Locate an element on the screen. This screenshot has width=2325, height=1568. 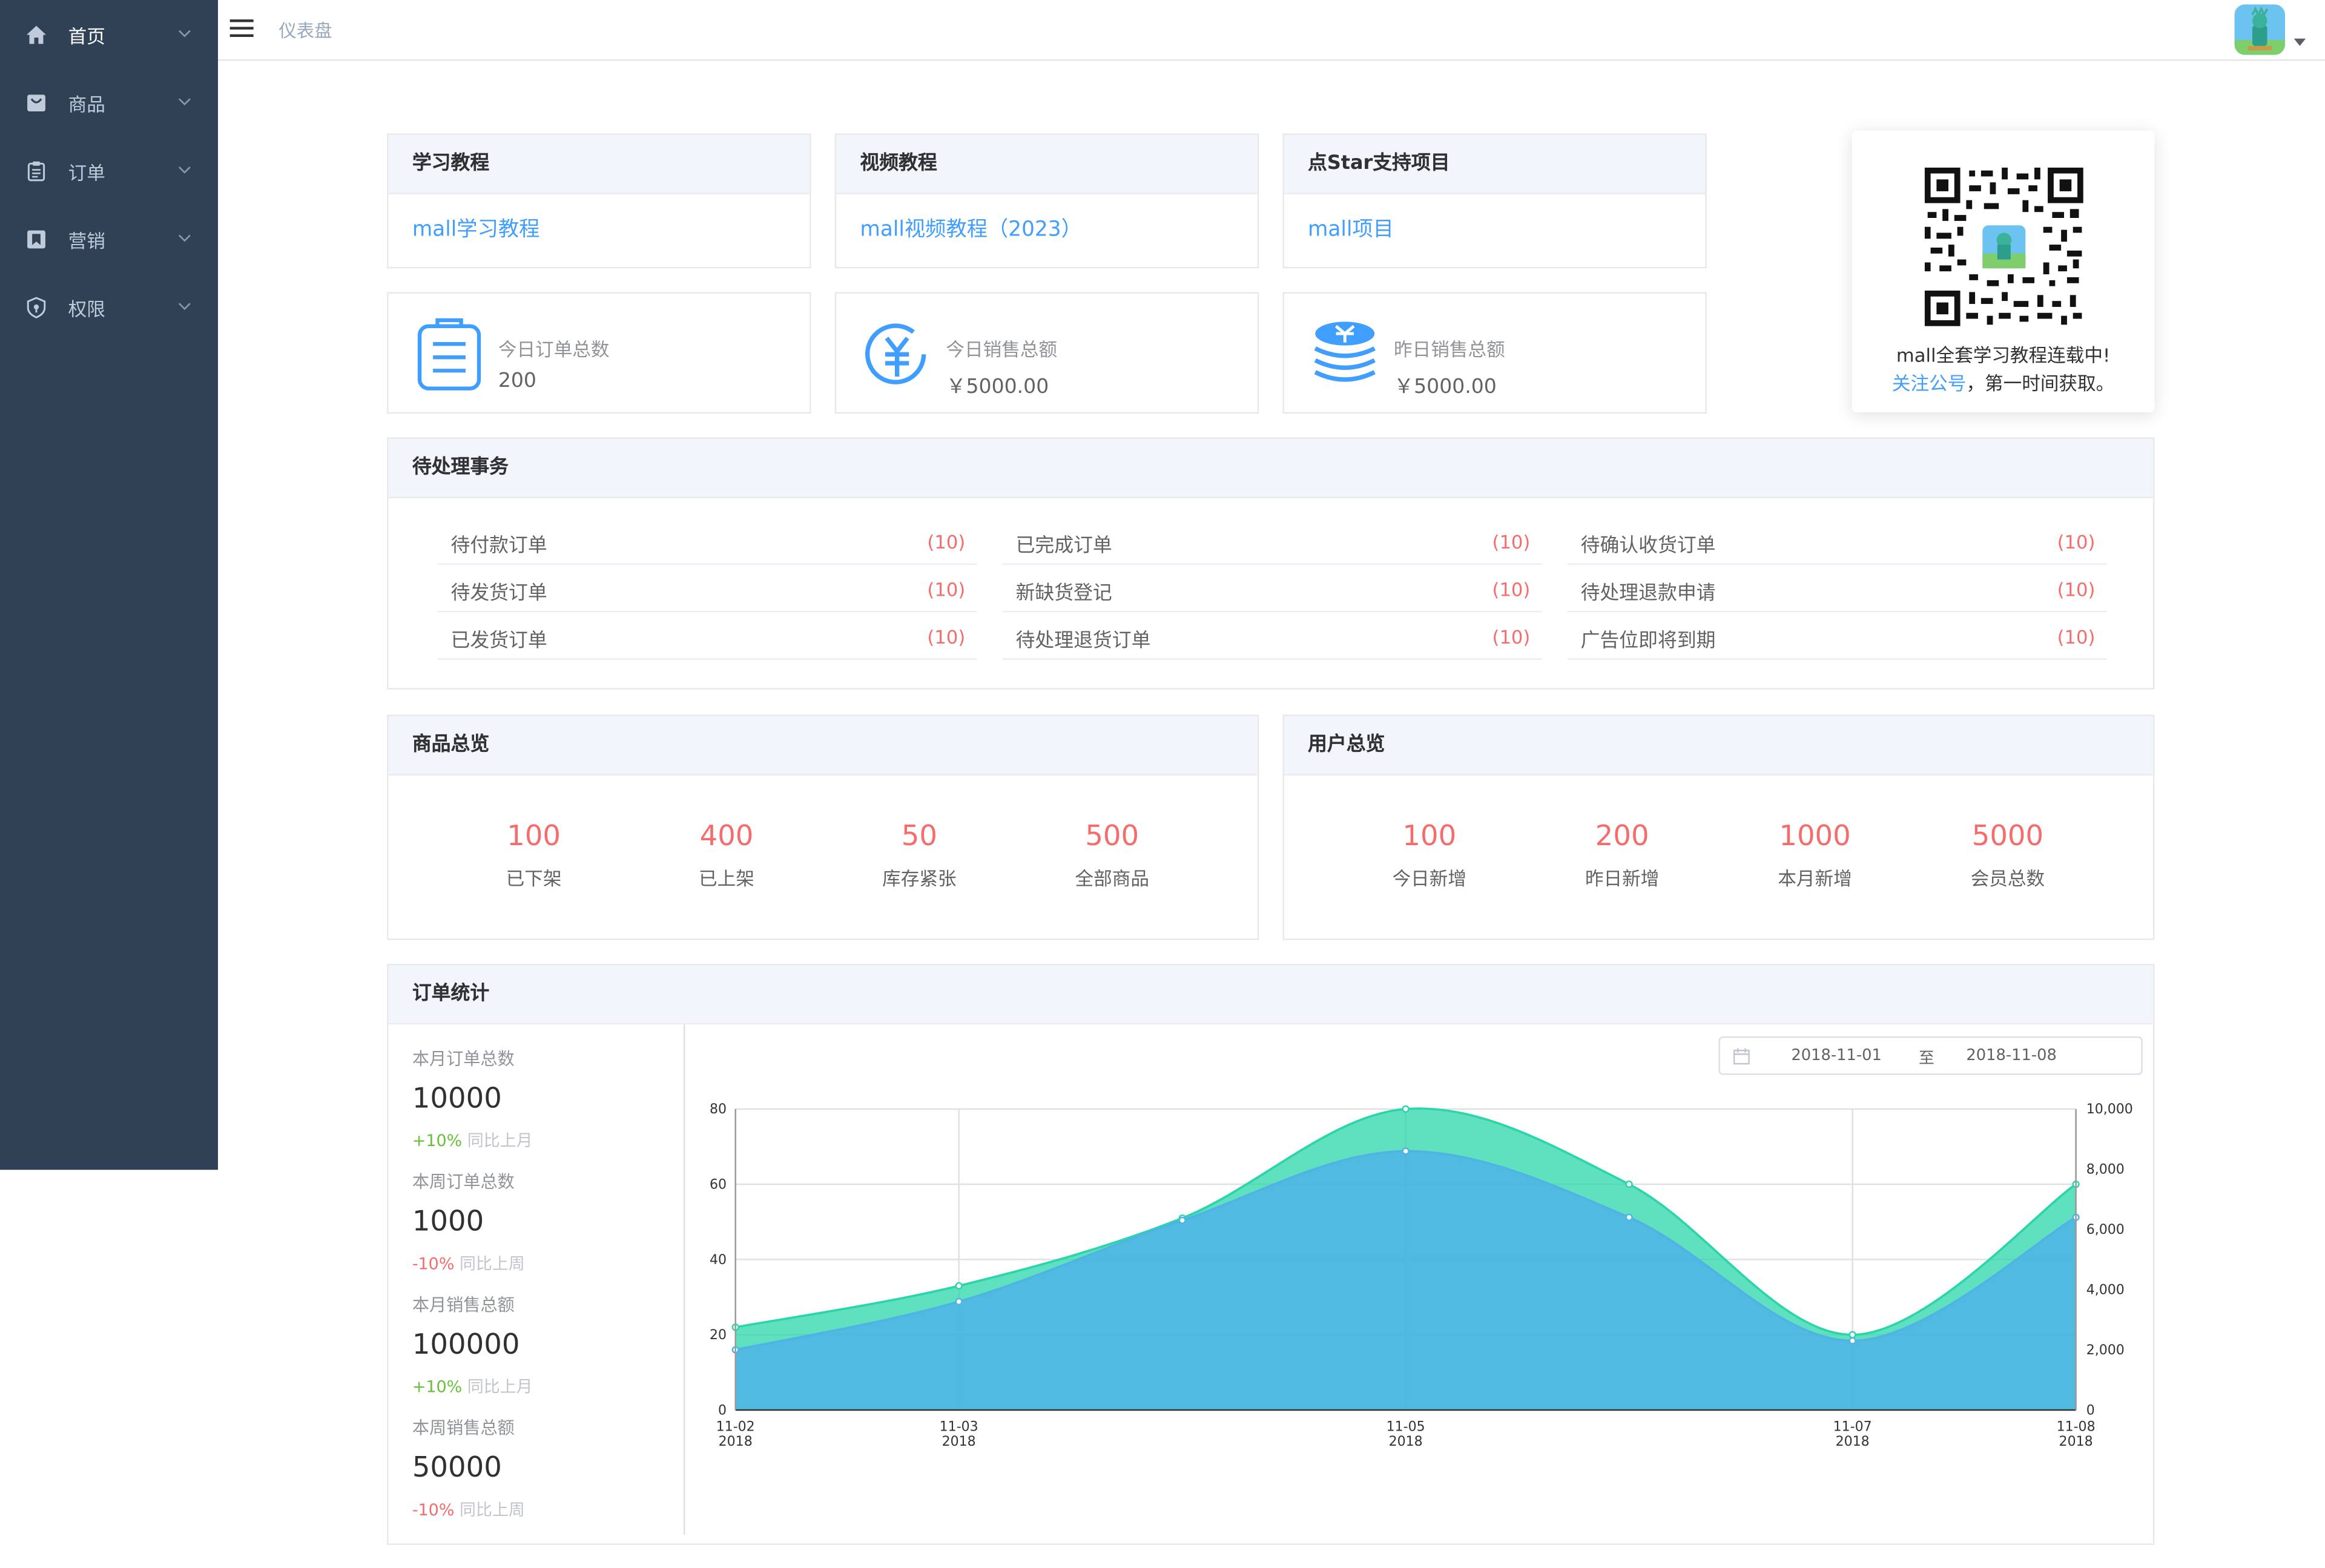
overview-value: 1000 is located at coordinates (1815, 836).